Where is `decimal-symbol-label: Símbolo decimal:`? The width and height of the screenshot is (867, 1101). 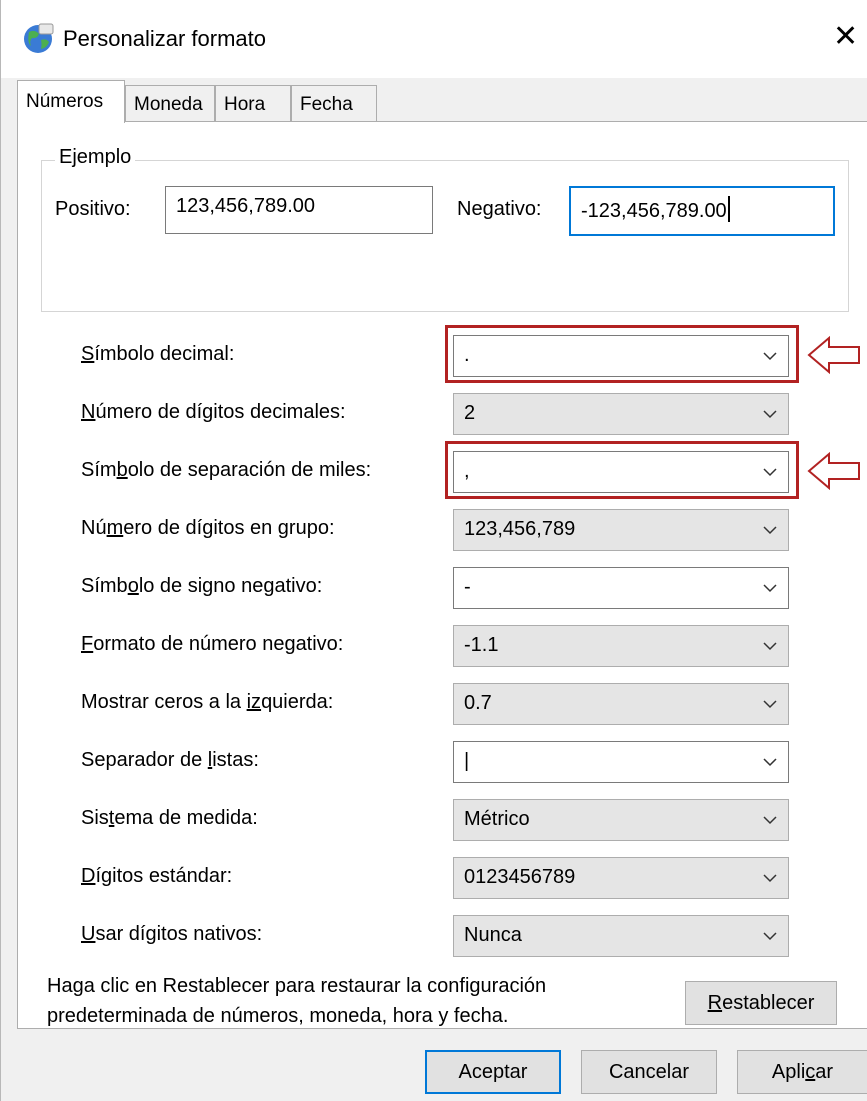 decimal-symbol-label: Símbolo decimal: is located at coordinates (157, 354).